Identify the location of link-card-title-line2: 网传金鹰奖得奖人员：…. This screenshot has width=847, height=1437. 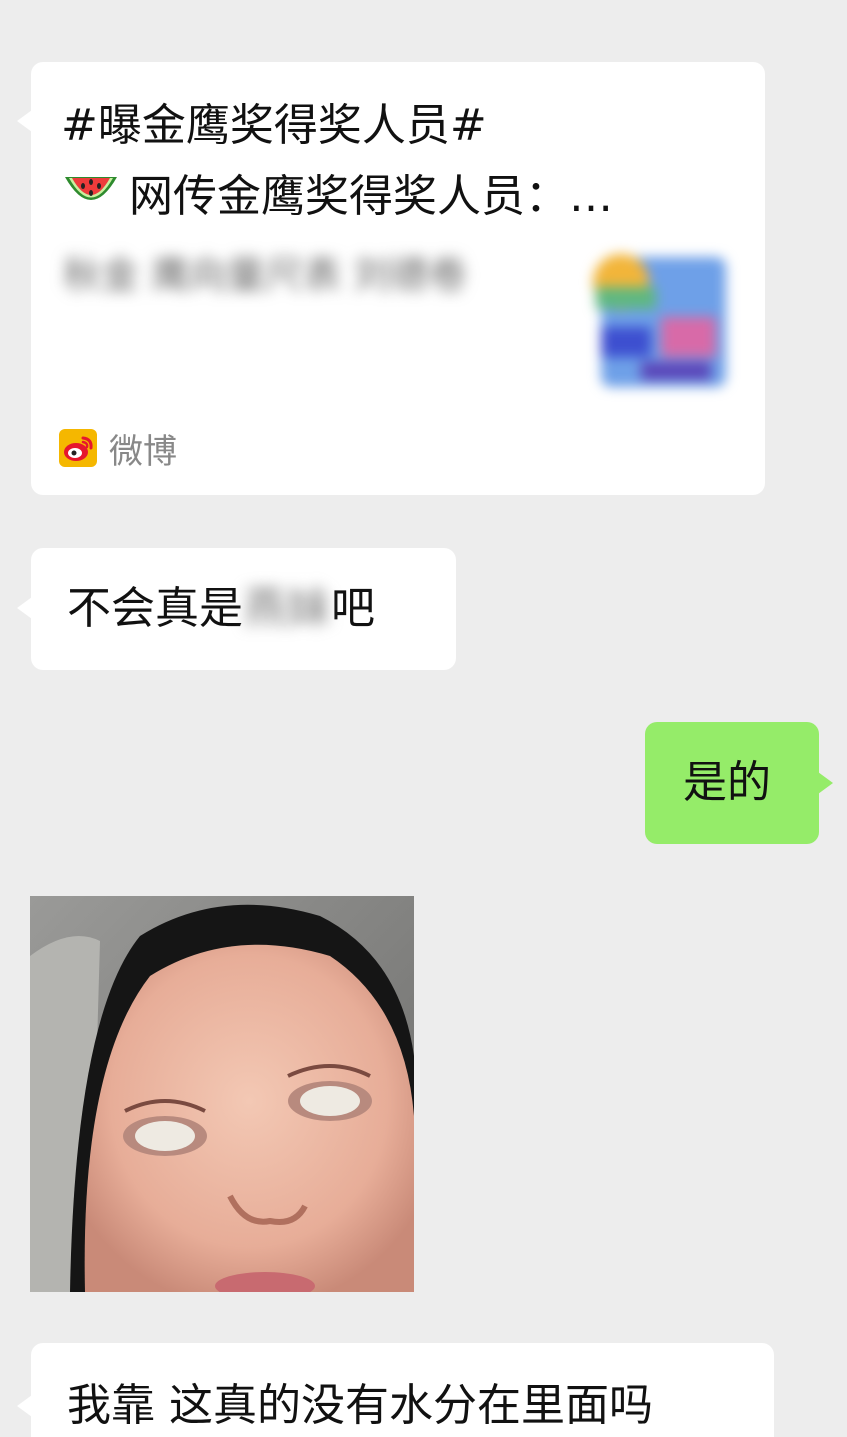
(371, 196).